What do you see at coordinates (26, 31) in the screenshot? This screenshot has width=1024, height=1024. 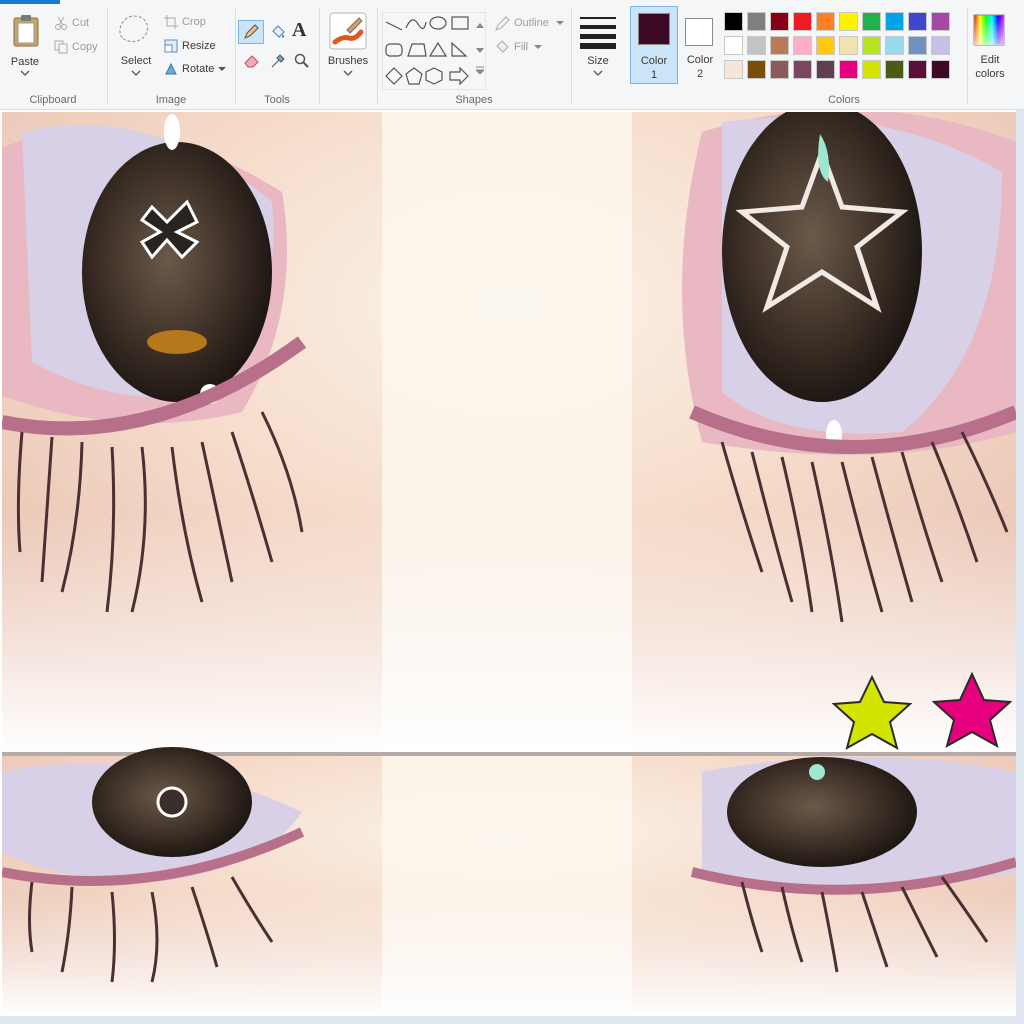 I see `paste-icon` at bounding box center [26, 31].